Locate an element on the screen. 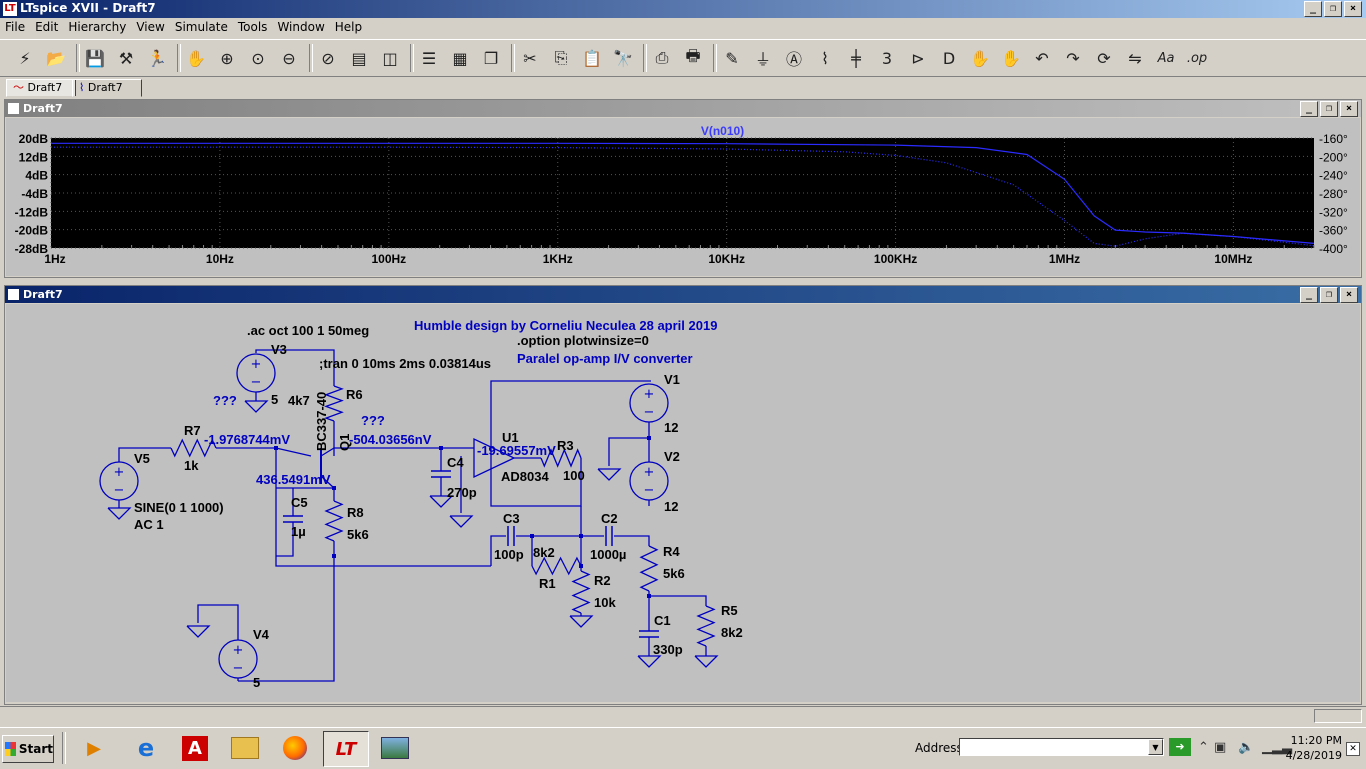 The height and width of the screenshot is (769, 1366). label-V2_val: 12 is located at coordinates (671, 506).